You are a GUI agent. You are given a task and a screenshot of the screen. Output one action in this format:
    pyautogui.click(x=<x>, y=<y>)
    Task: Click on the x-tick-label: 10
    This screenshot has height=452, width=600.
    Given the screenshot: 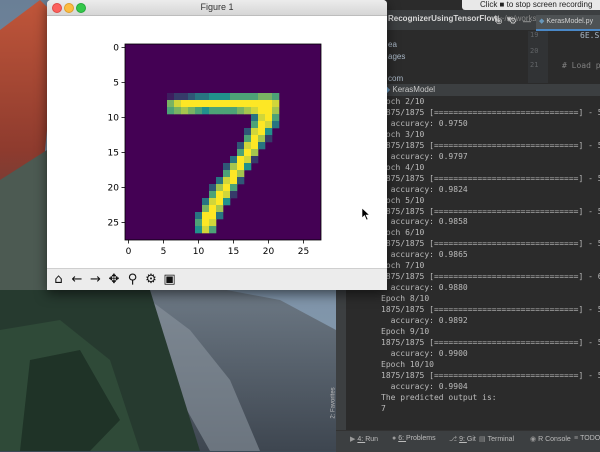 What is the action you would take?
    pyautogui.click(x=199, y=252)
    